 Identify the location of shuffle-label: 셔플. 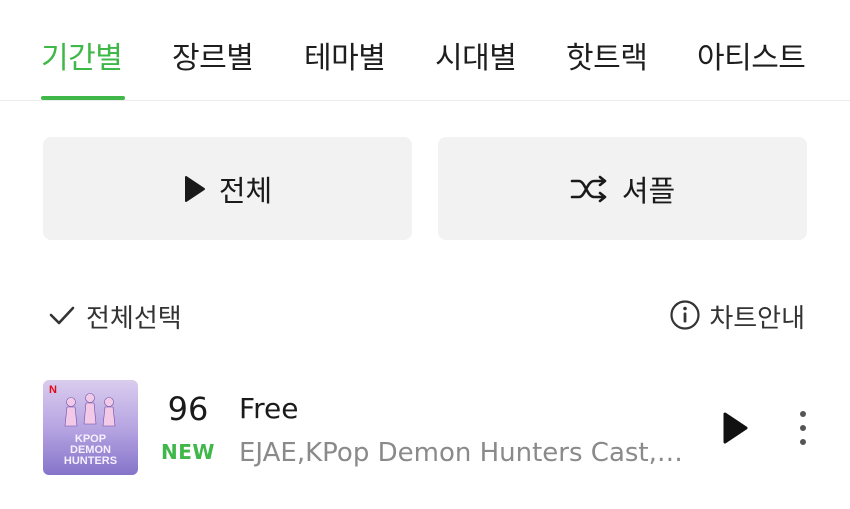
(648, 190).